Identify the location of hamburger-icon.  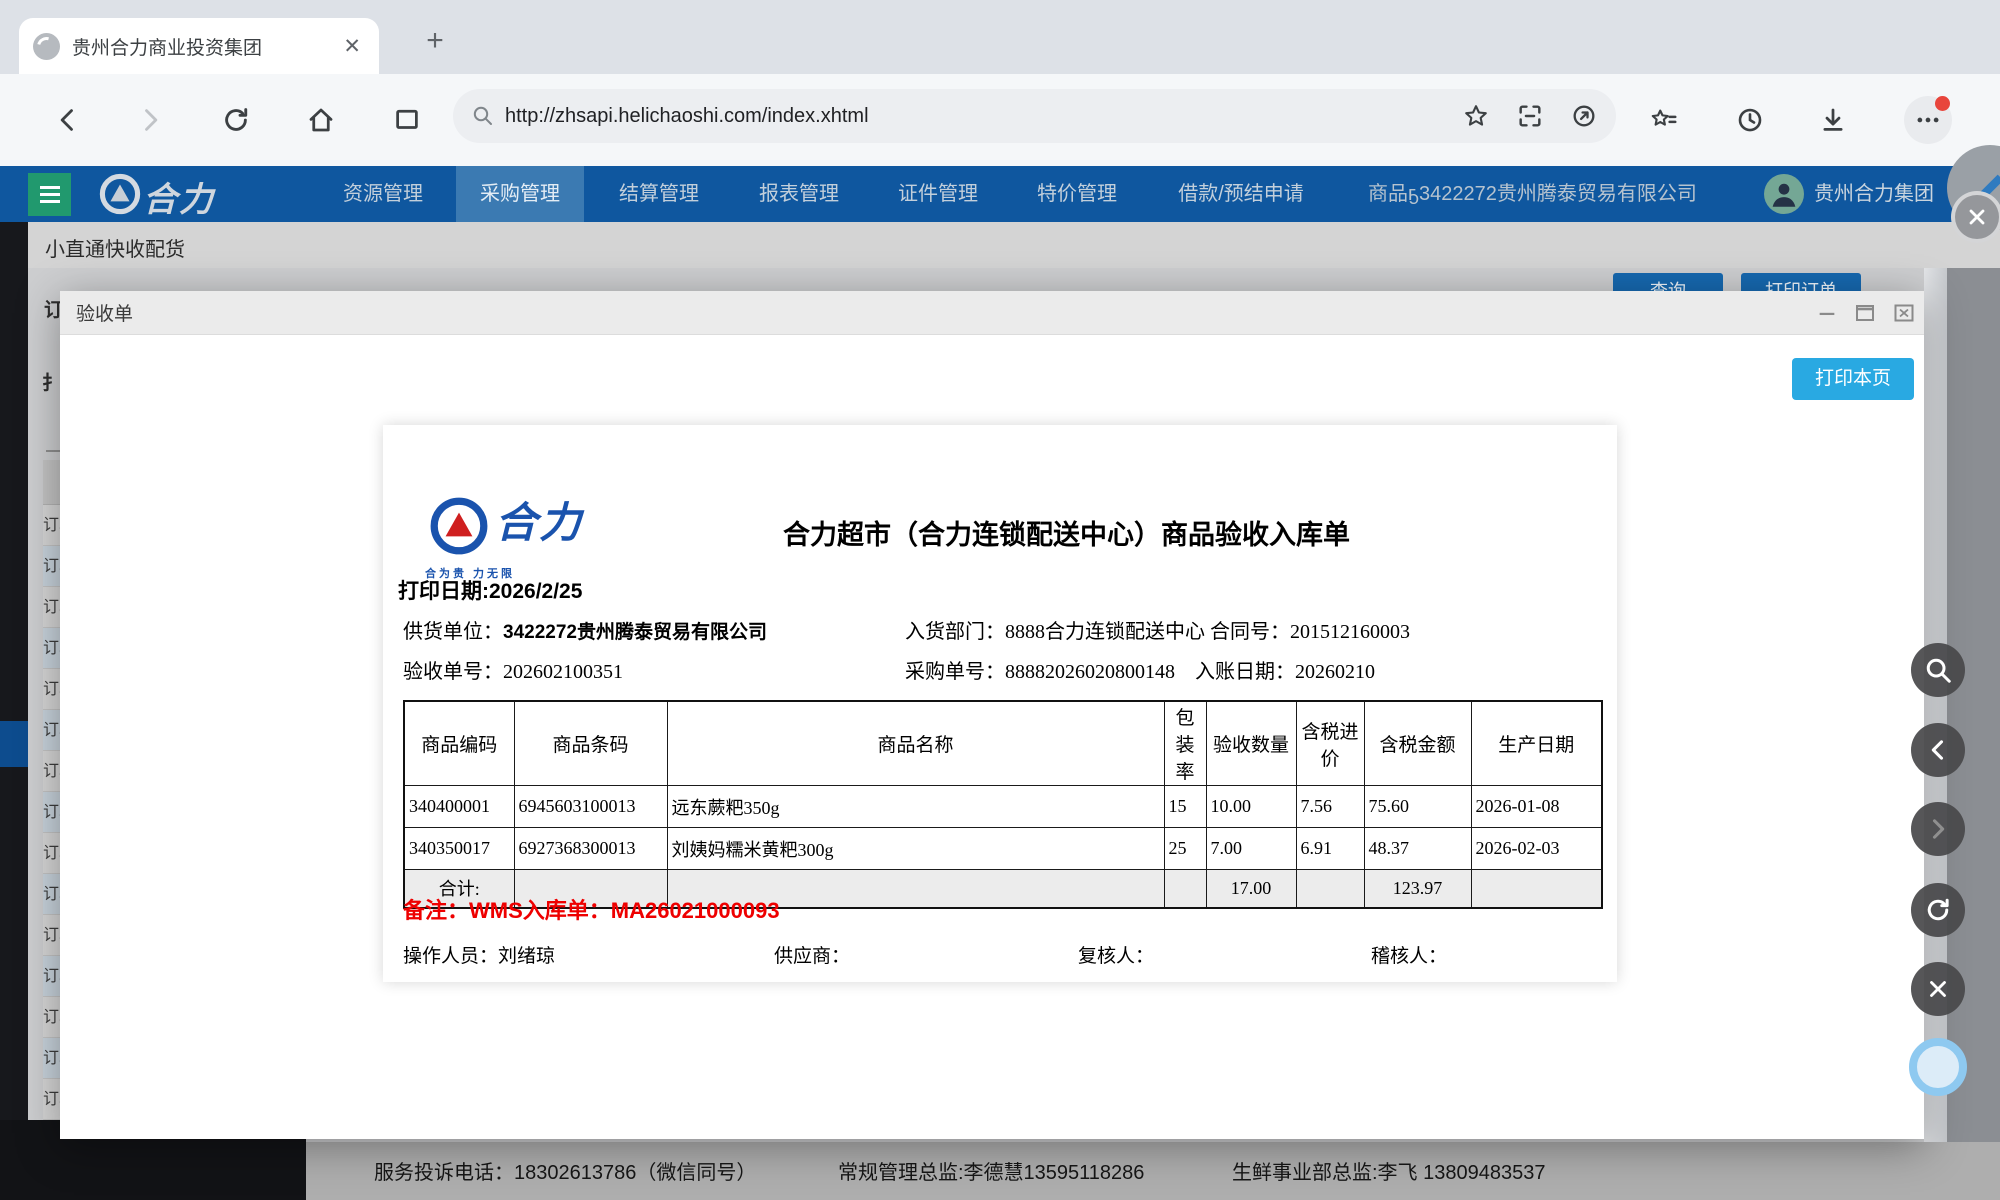
(49, 187).